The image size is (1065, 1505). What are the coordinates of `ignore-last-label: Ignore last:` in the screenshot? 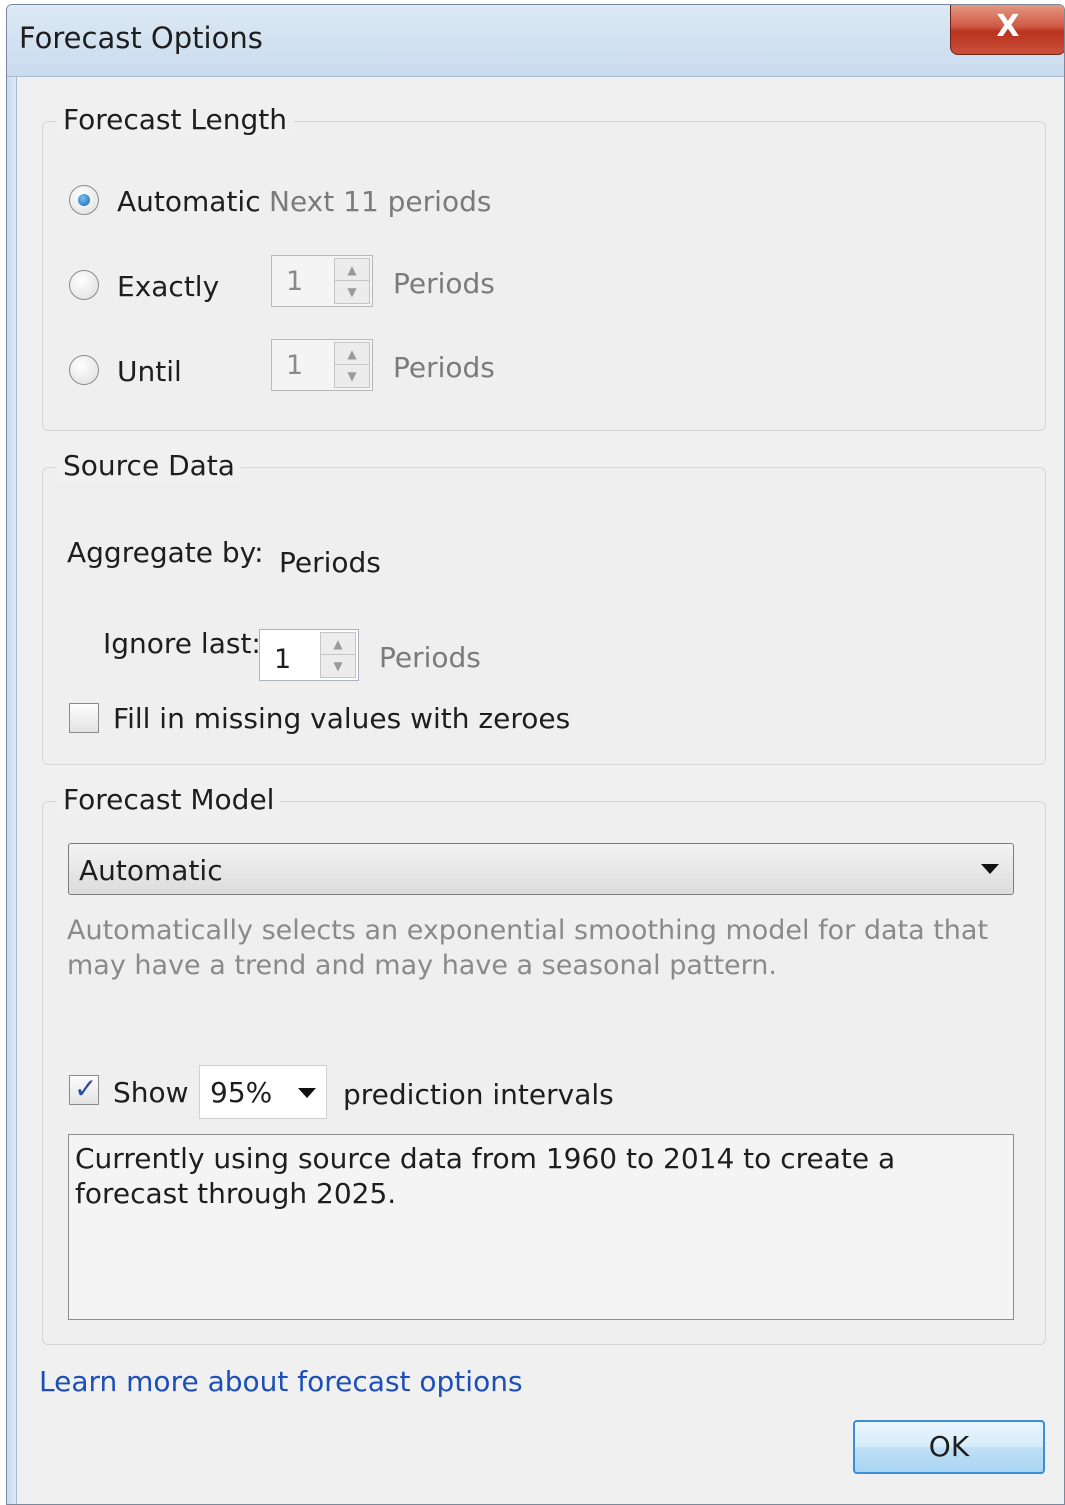 It's located at (182, 643).